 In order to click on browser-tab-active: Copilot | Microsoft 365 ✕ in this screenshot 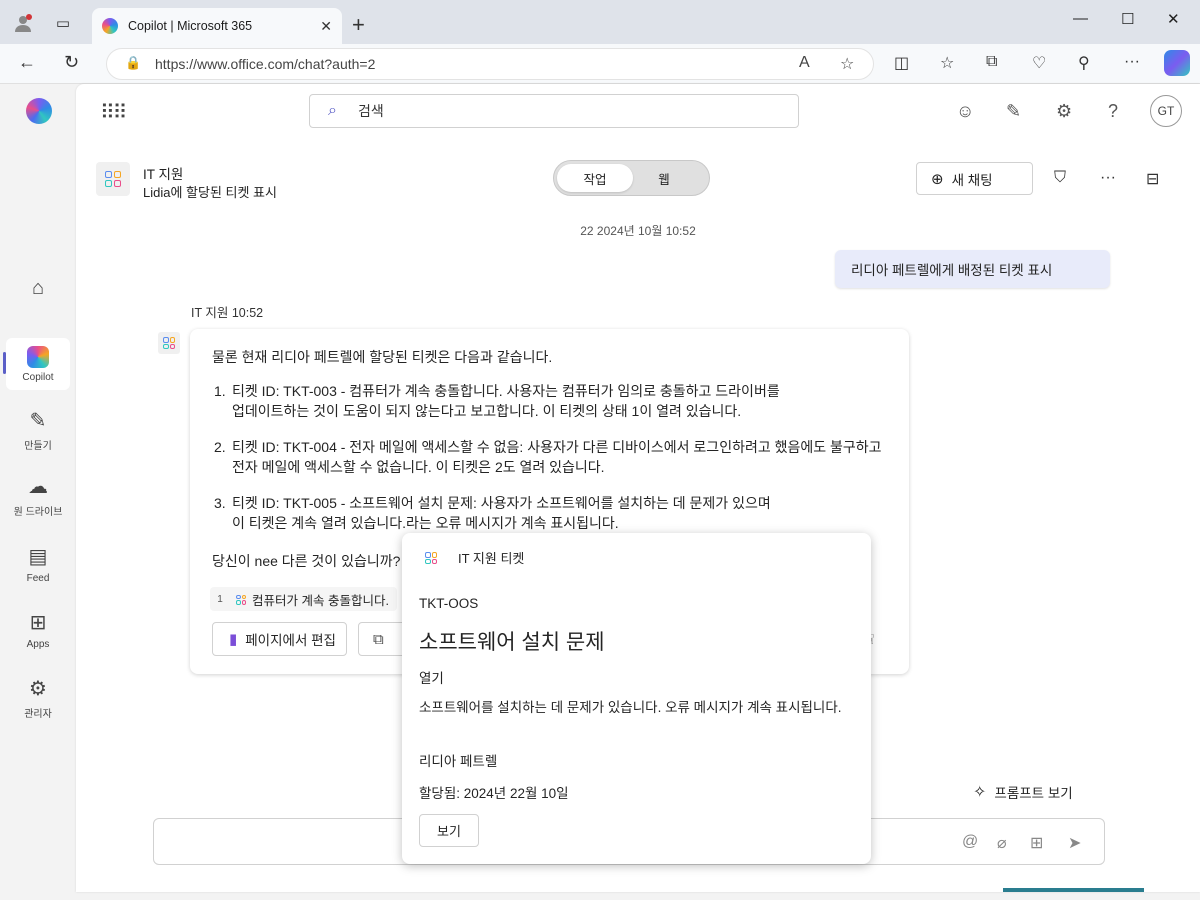, I will do `click(217, 26)`.